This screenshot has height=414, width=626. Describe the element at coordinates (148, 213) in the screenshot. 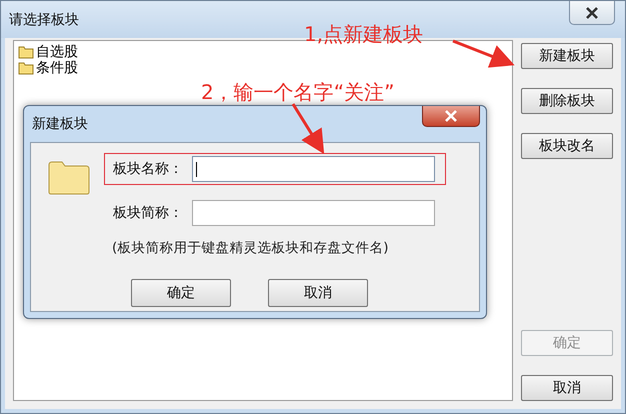

I see `field-label: 板块简称：` at that location.